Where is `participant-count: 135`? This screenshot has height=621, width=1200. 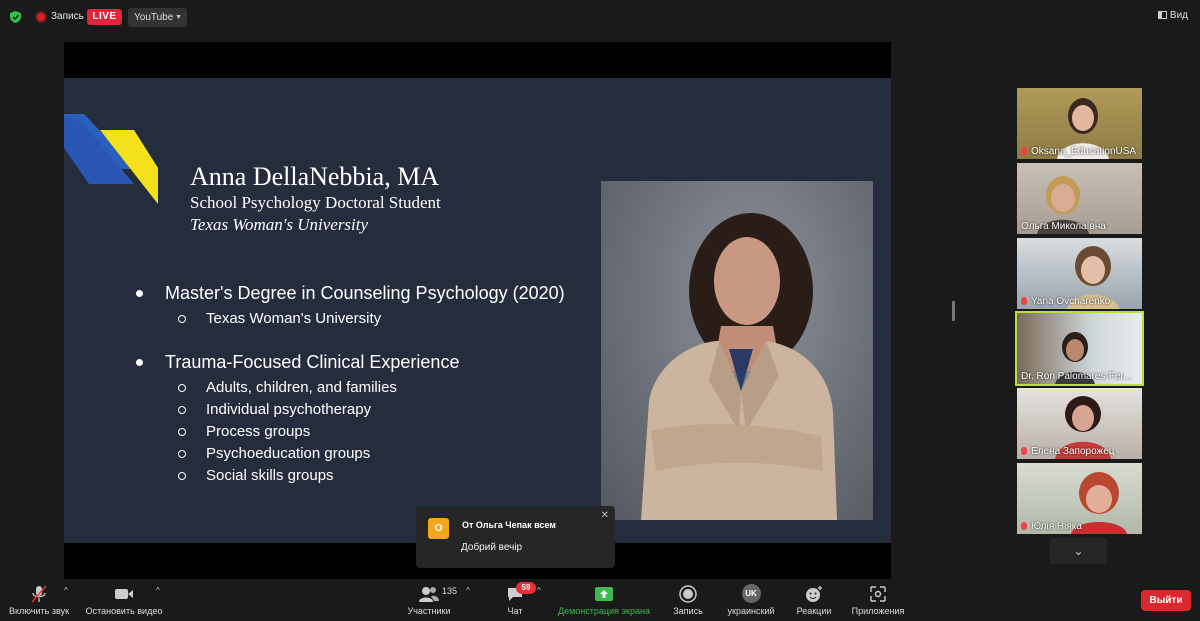 participant-count: 135 is located at coordinates (450, 591).